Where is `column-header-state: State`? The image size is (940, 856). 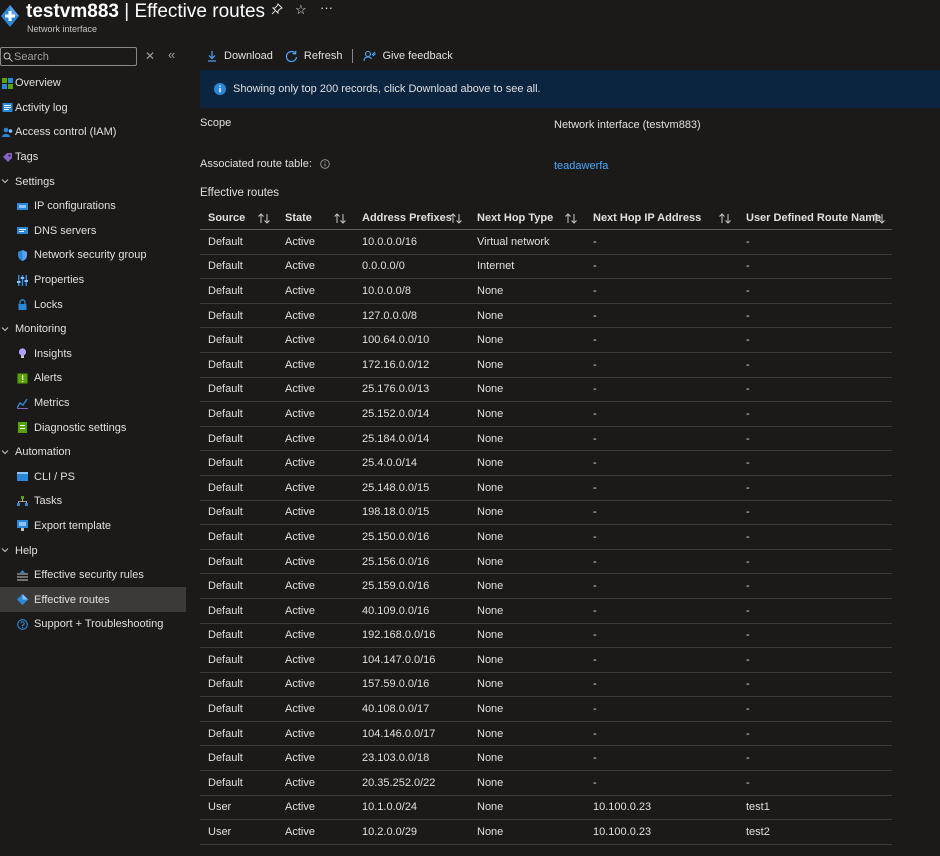
column-header-state: State is located at coordinates (298, 217).